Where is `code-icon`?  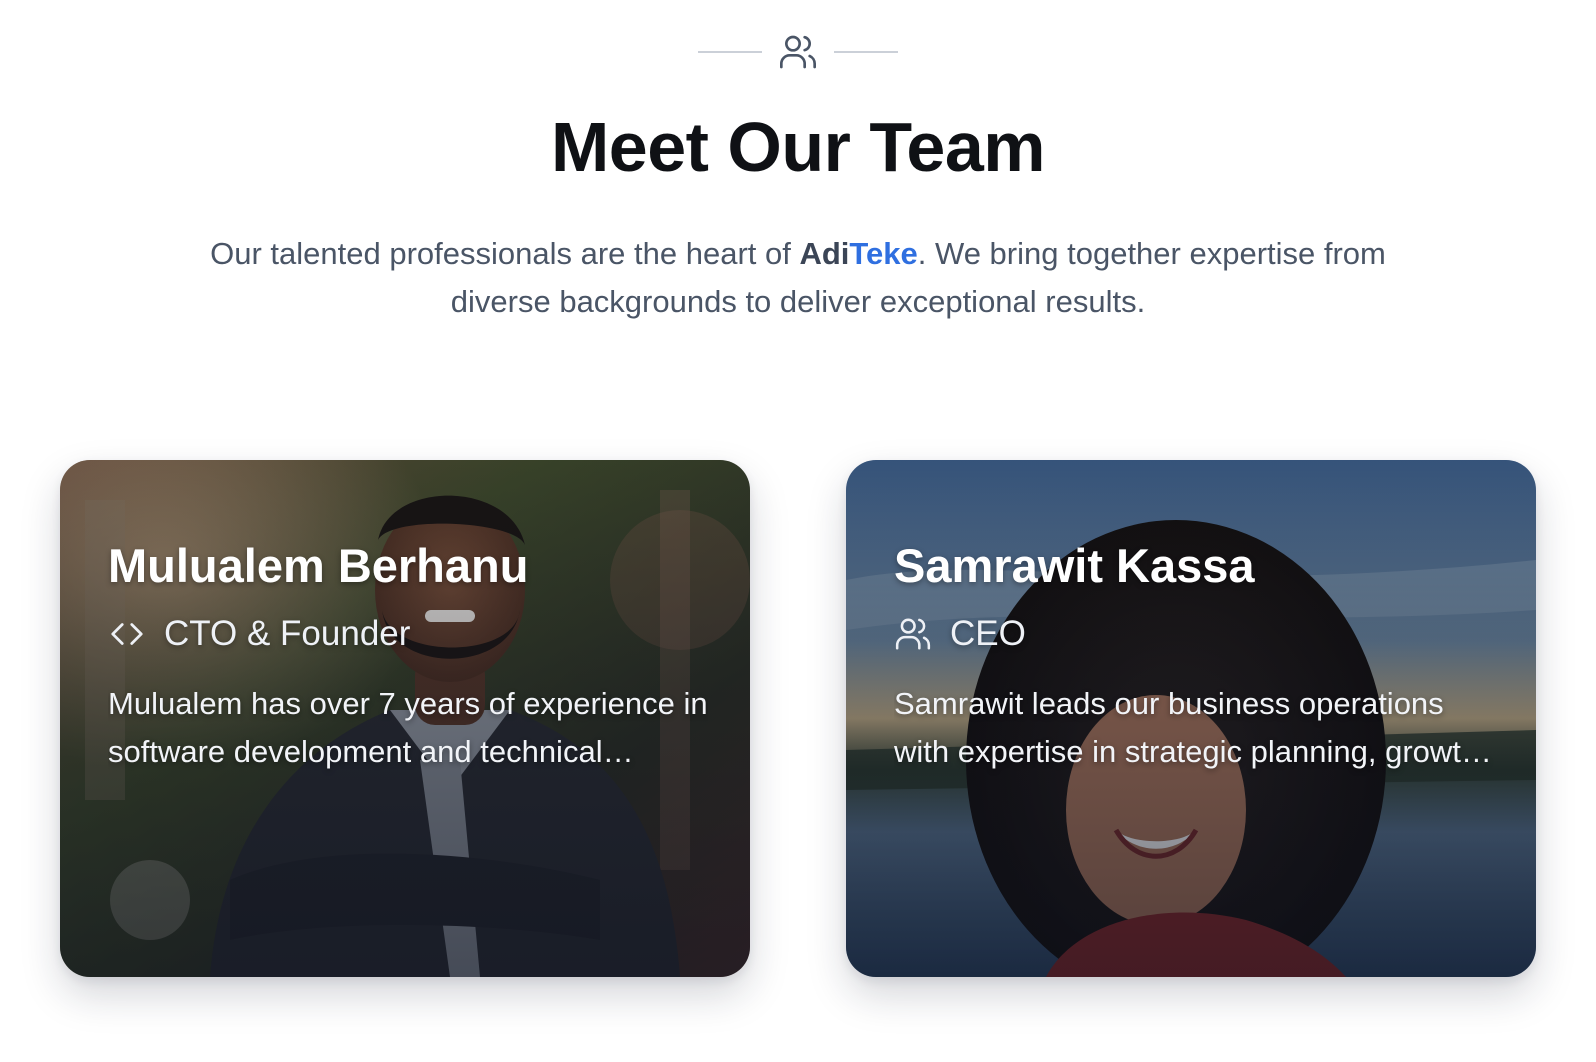 code-icon is located at coordinates (127, 634).